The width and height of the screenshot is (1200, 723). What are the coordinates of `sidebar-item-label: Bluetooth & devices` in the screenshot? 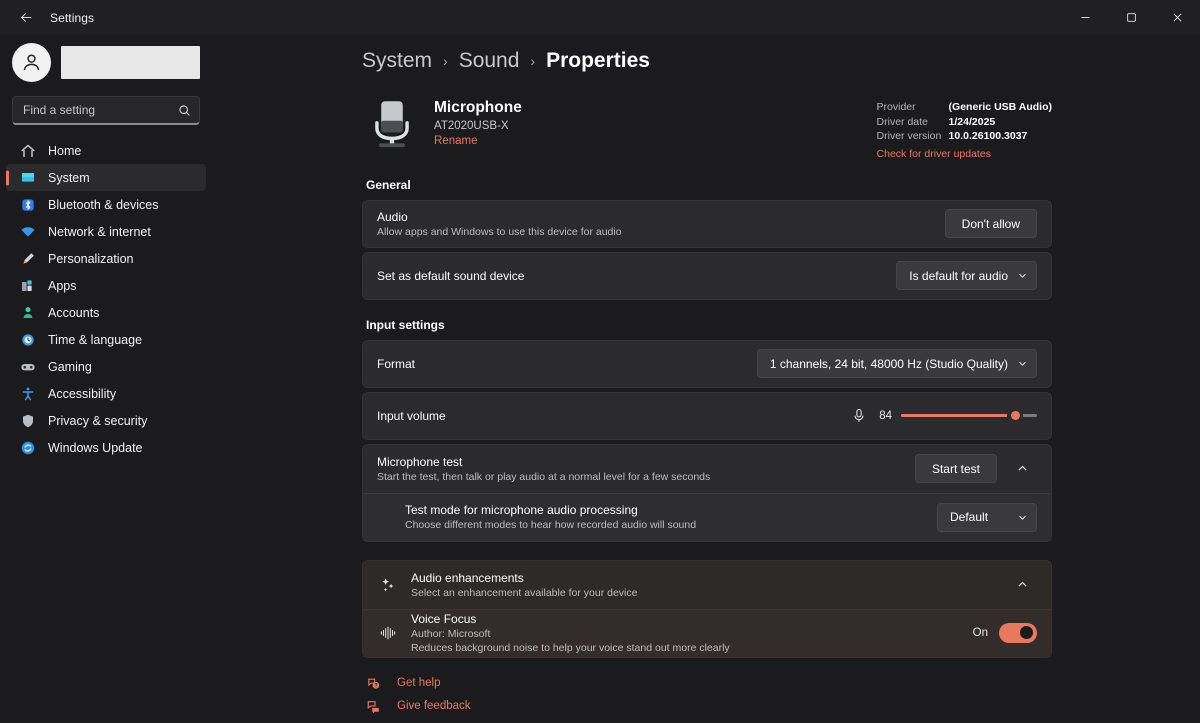 It's located at (103, 204).